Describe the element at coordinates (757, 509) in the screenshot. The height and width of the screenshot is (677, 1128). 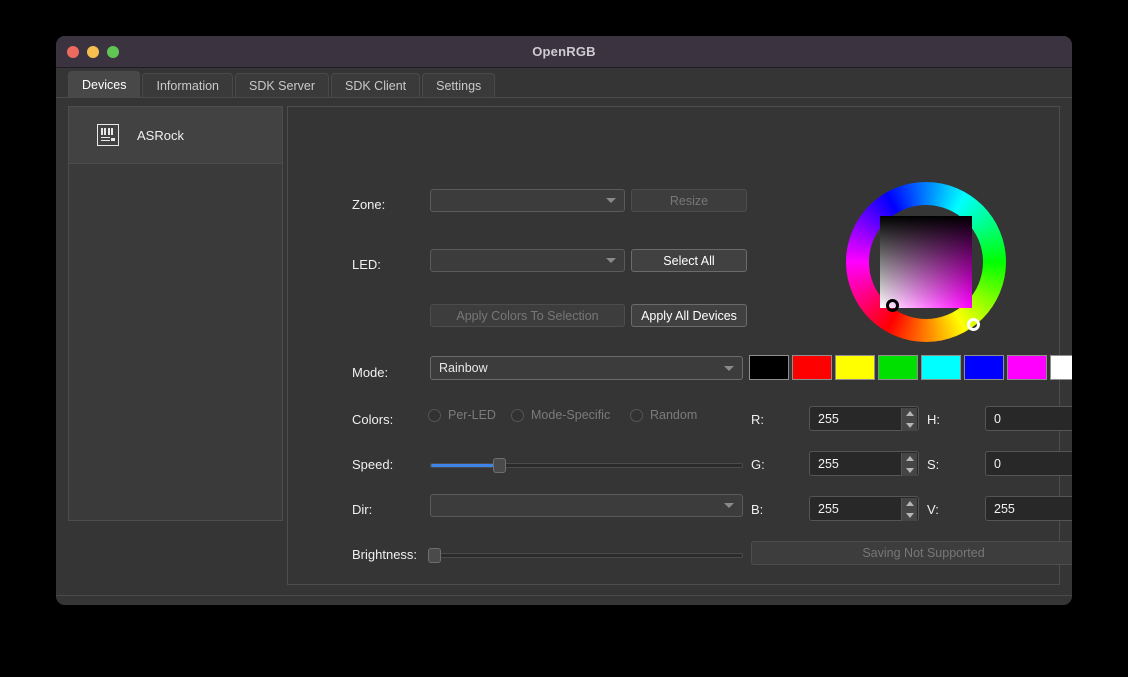
I see `b-label: B:` at that location.